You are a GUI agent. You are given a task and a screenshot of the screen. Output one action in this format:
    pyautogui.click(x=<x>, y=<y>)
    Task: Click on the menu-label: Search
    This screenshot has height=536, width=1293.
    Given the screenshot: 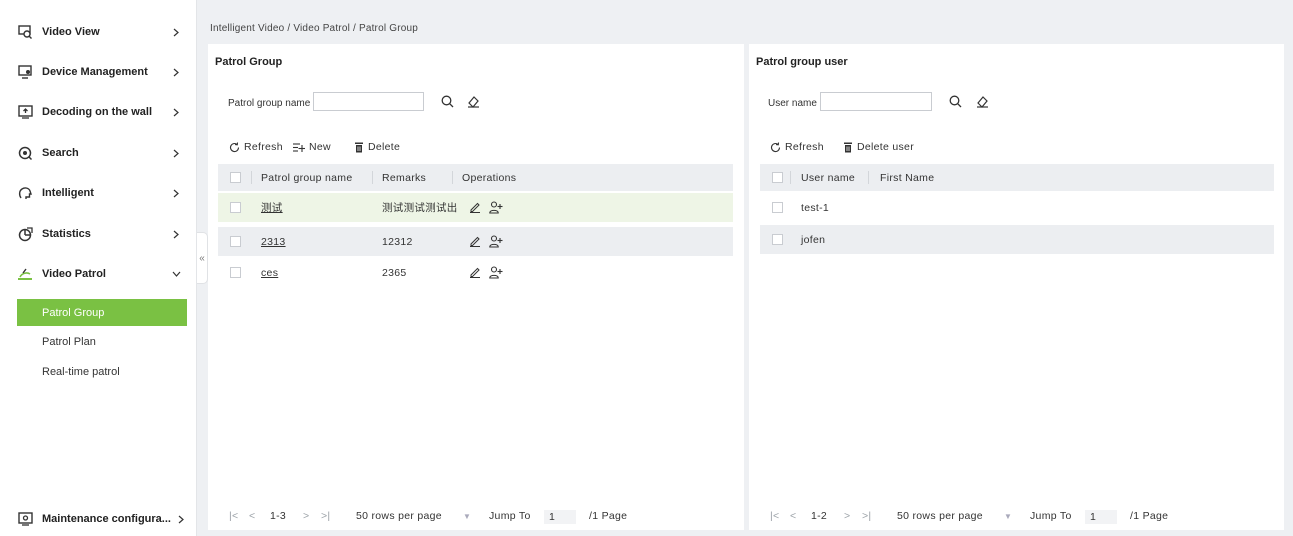 What is the action you would take?
    pyautogui.click(x=60, y=153)
    